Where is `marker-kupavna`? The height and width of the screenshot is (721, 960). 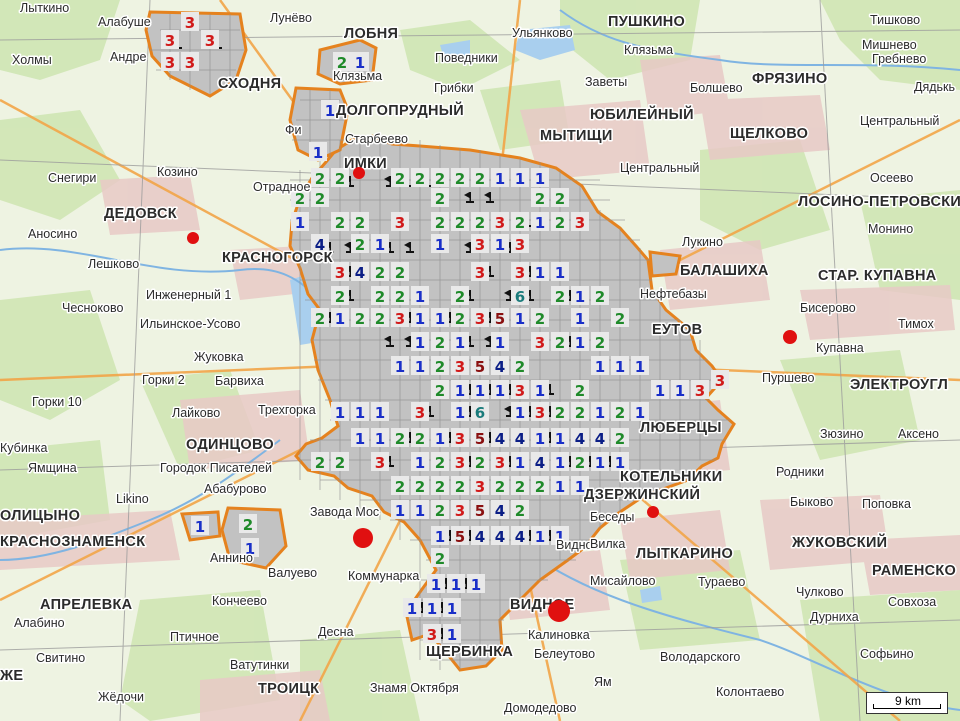 marker-kupavna is located at coordinates (790, 337).